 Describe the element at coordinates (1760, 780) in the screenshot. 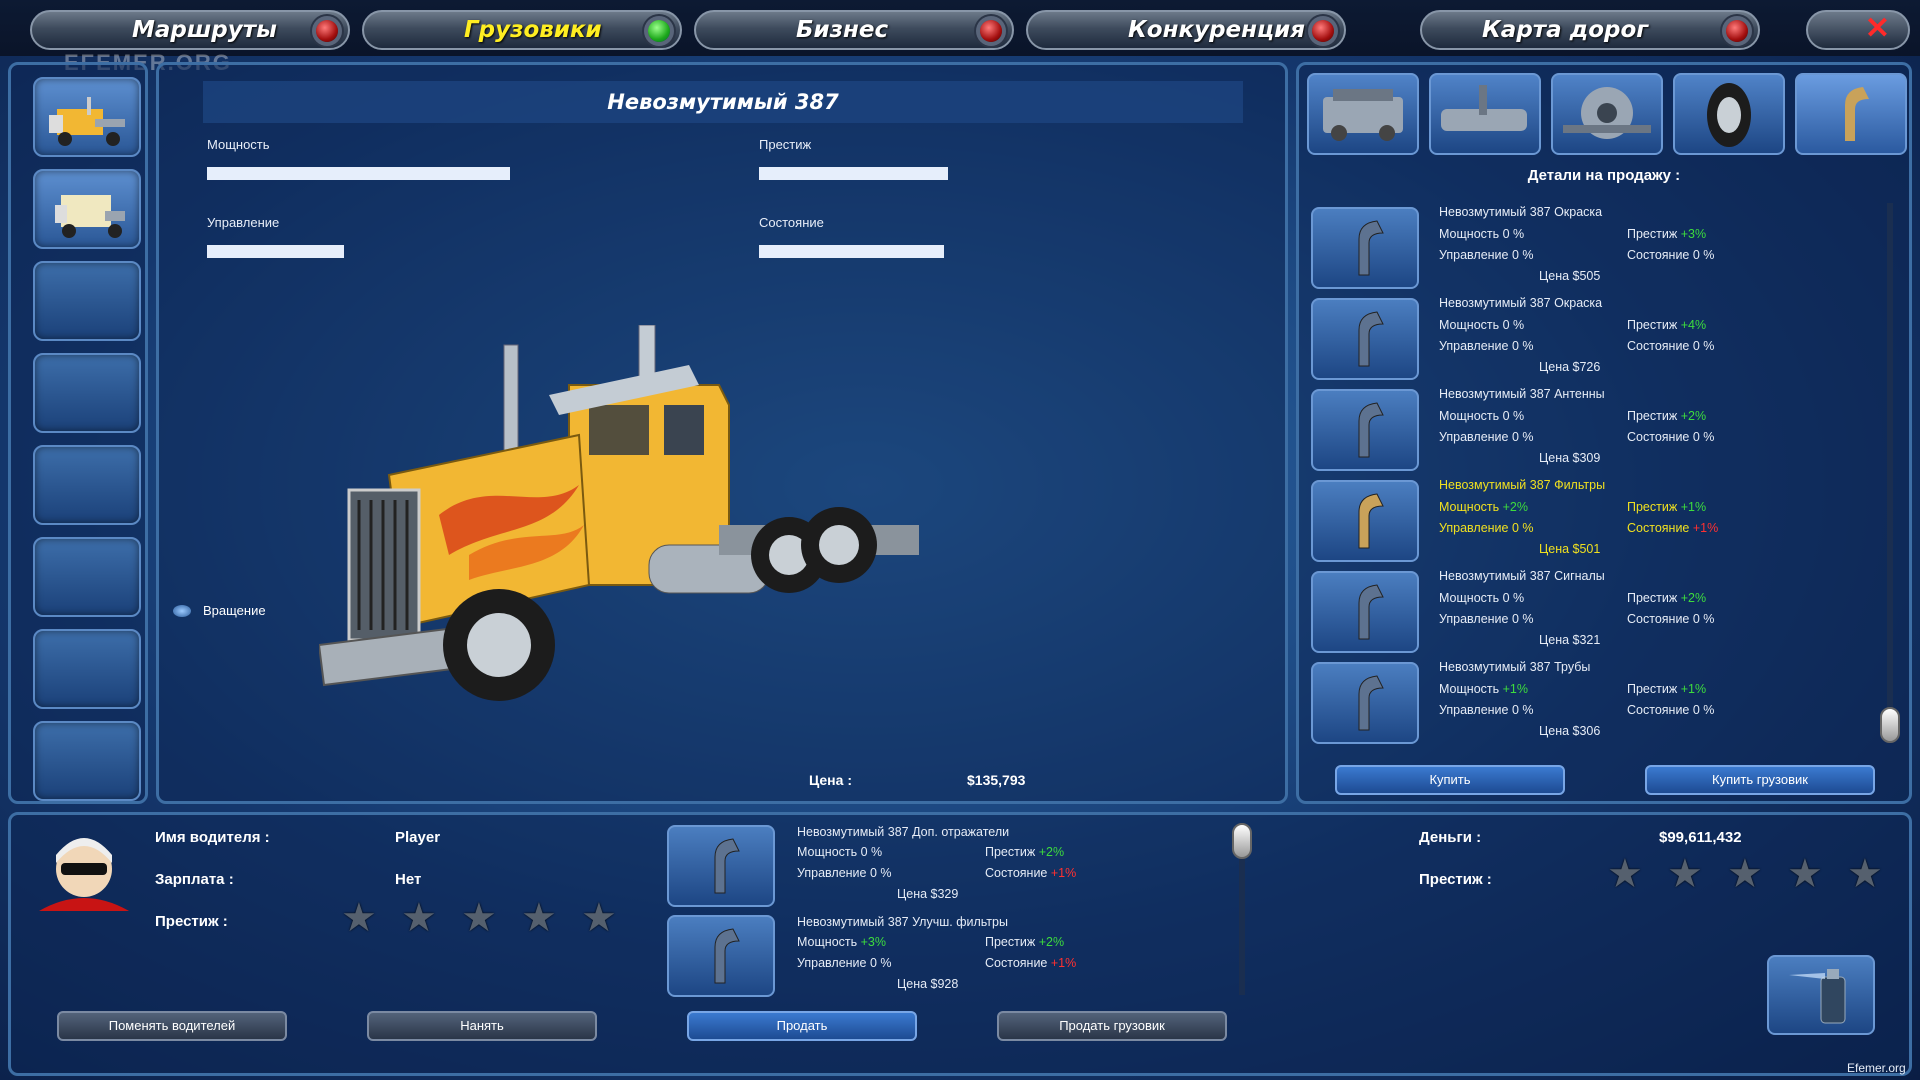

I see `buy-truck-button: Купить грузовик` at that location.